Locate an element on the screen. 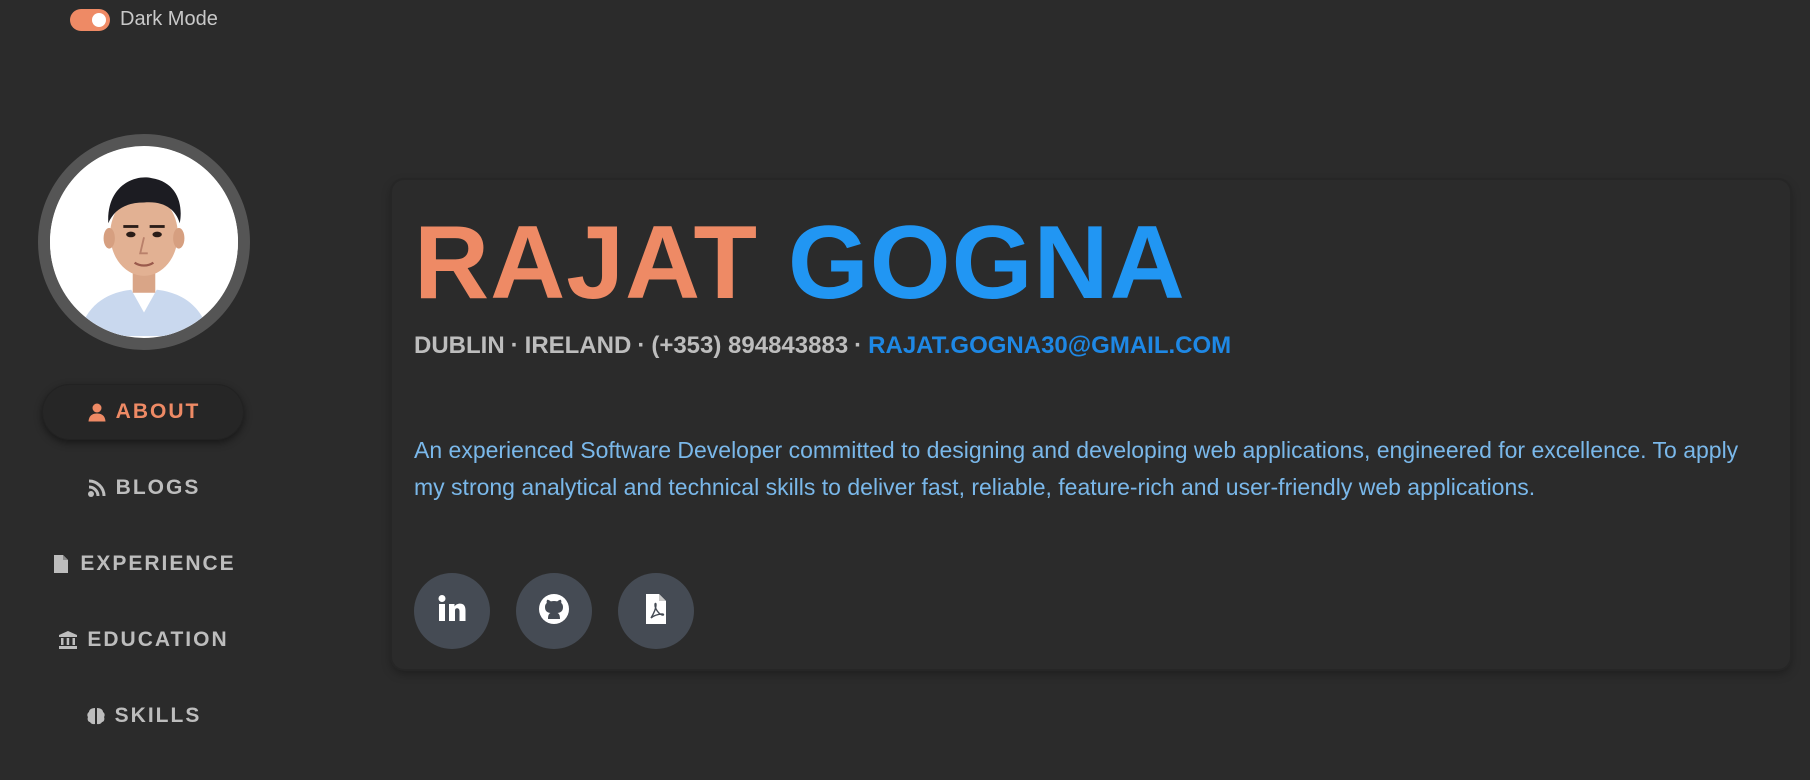  profile-photo is located at coordinates (144, 242).